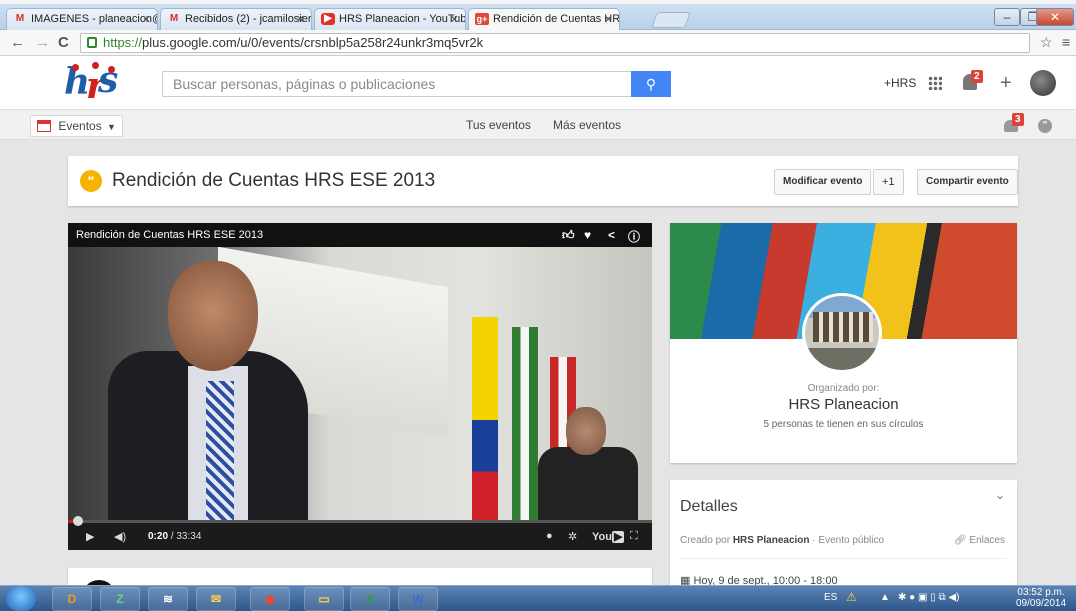 This screenshot has width=1076, height=611. I want to click on close-window-button: ✕, so click(1055, 17).